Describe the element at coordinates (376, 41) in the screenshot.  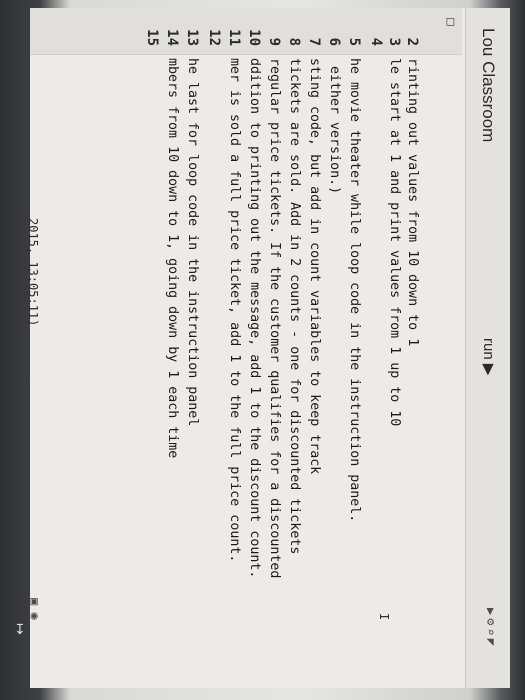
I see `line-number: 4` at that location.